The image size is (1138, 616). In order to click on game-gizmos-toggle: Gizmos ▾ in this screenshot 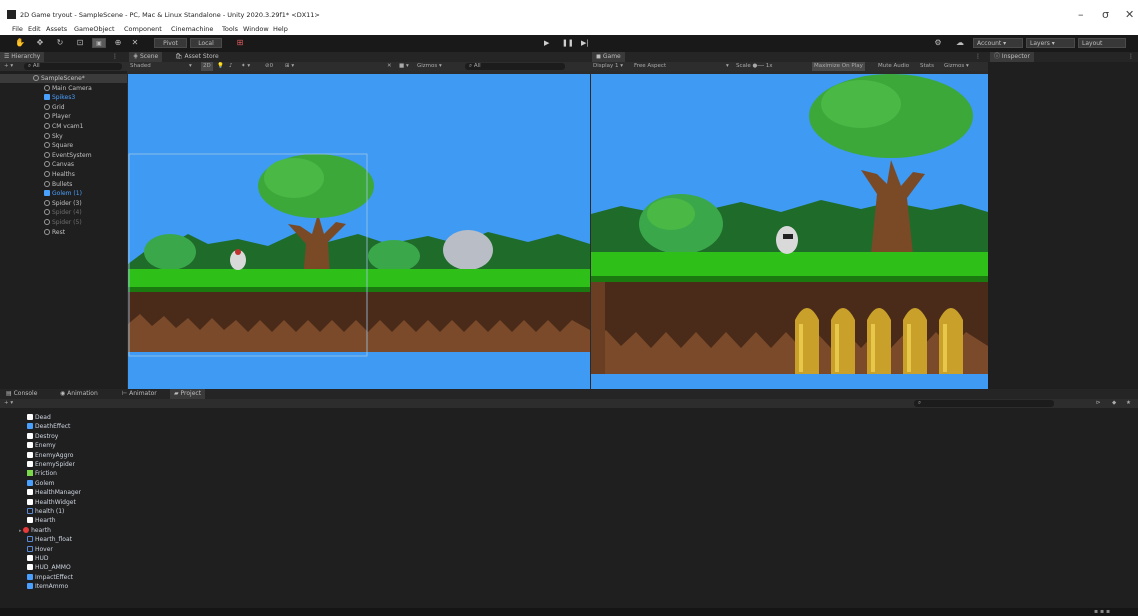, I will do `click(956, 66)`.